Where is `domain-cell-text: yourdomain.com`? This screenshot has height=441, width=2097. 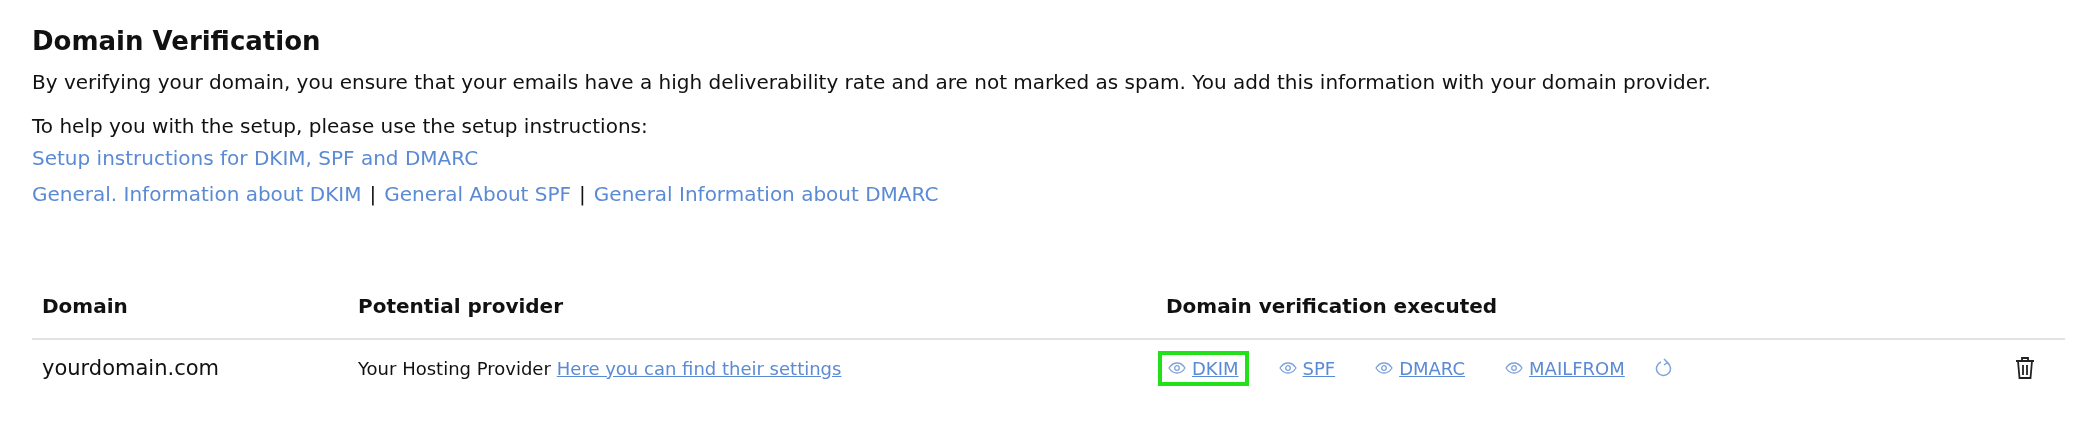 domain-cell-text: yourdomain.com is located at coordinates (131, 368).